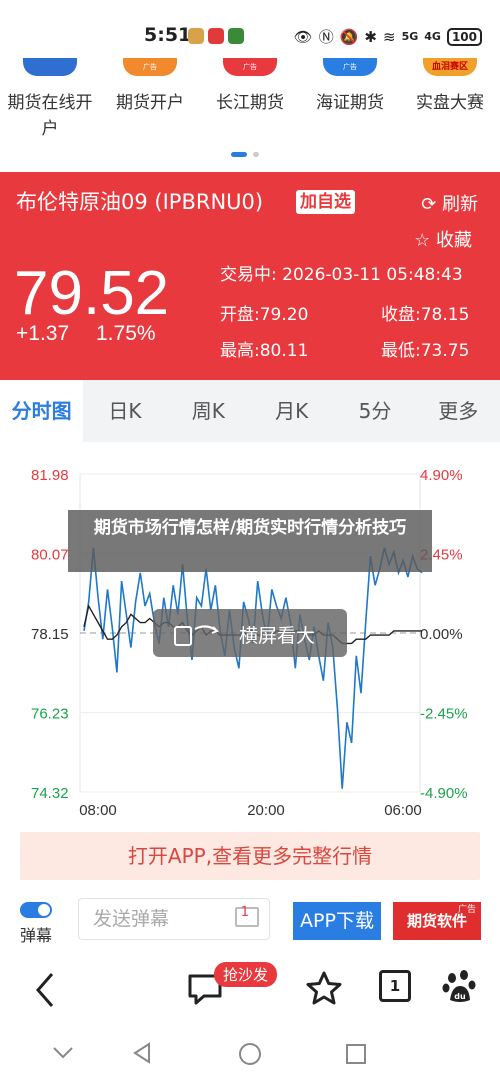 The width and height of the screenshot is (500, 1083). Describe the element at coordinates (98, 810) in the screenshot. I see `x-tick-label: 08:00` at that location.